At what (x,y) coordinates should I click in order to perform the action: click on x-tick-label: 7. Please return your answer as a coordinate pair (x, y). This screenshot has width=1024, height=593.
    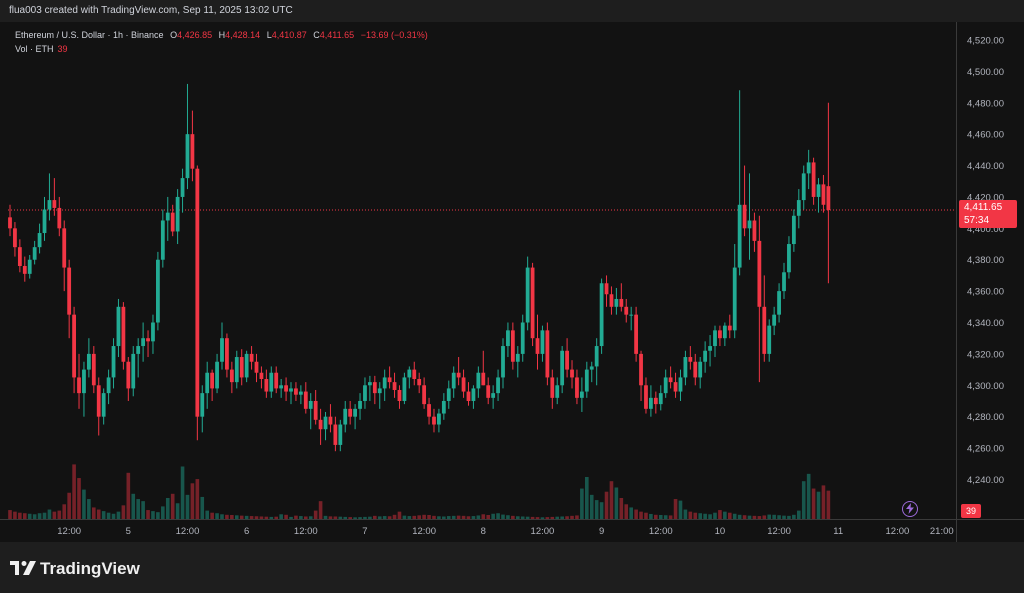
    Looking at the image, I should click on (364, 531).